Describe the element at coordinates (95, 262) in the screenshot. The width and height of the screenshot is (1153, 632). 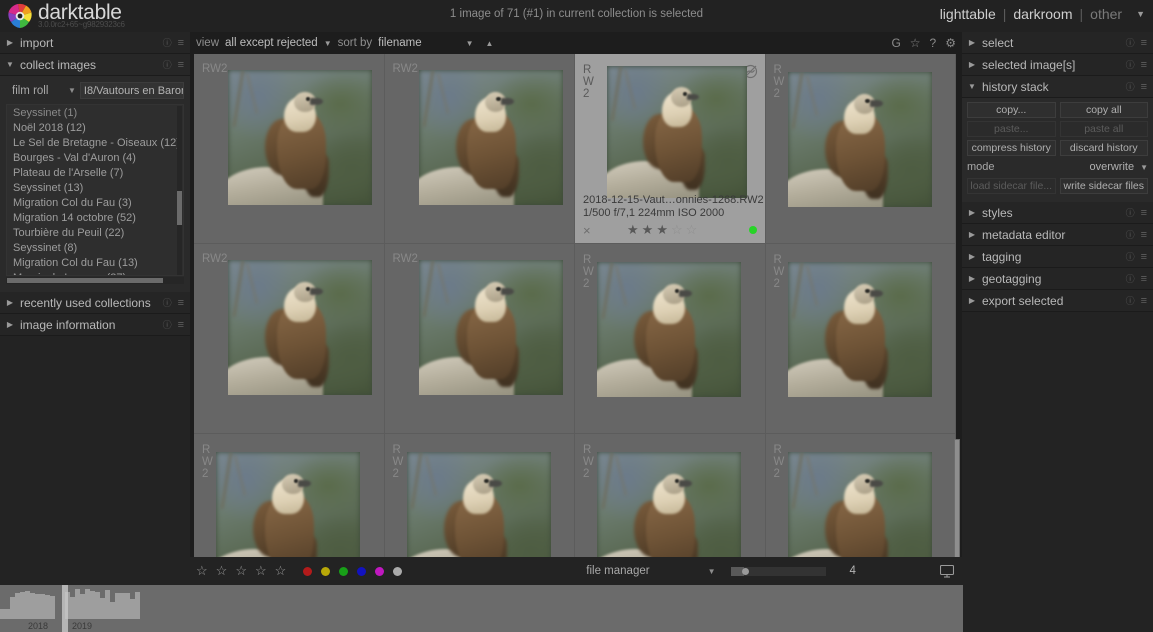
I see `list-item: Migration Col du Fau (13)` at that location.